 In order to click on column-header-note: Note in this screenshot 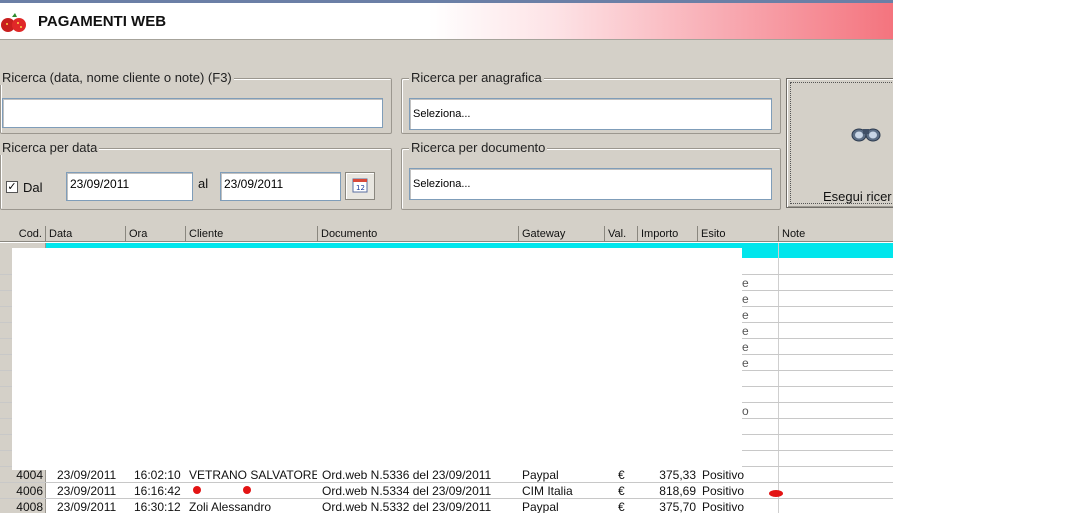, I will do `click(836, 234)`.